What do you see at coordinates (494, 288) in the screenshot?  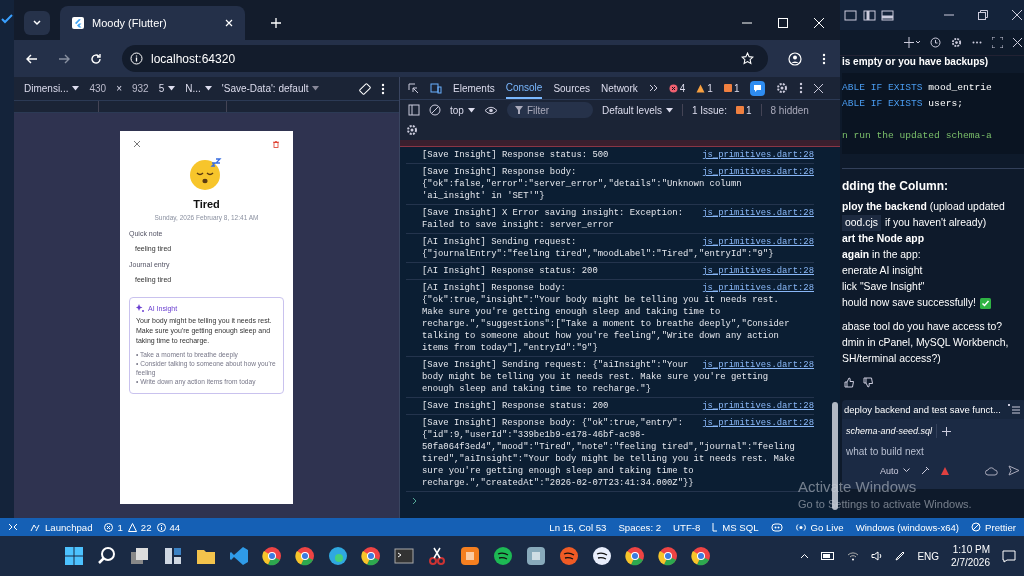 I see `console-text: [AI Insight] Response body:` at bounding box center [494, 288].